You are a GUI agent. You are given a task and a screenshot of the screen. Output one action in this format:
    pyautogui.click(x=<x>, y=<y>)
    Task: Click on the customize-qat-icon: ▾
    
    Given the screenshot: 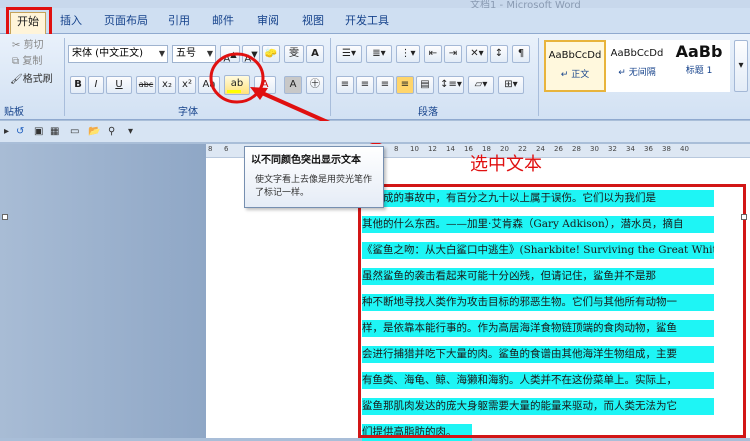 What is the action you would take?
    pyautogui.click(x=130, y=132)
    